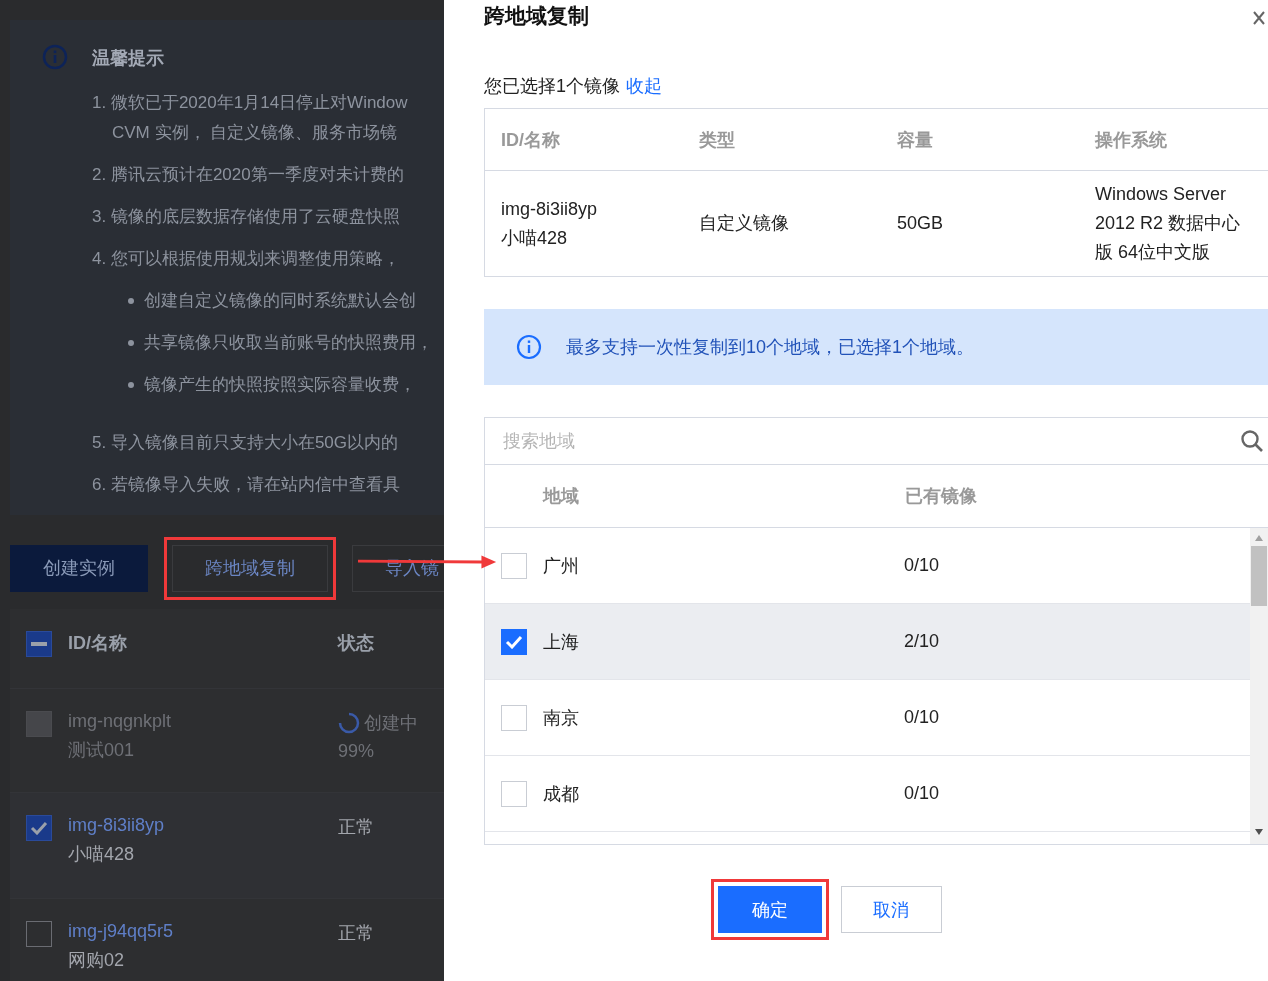 The height and width of the screenshot is (981, 1268). Describe the element at coordinates (280, 385) in the screenshot. I see `bullet-item: 镜像产生的快照按照实际容量收费，` at that location.